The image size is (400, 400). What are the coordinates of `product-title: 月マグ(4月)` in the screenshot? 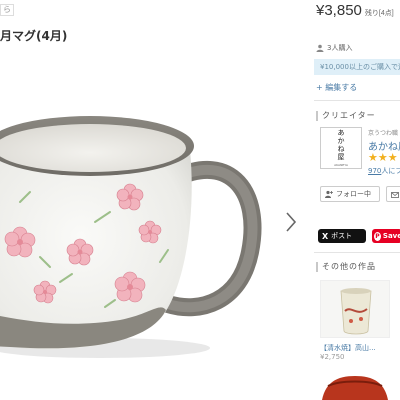 It's located at (34, 36).